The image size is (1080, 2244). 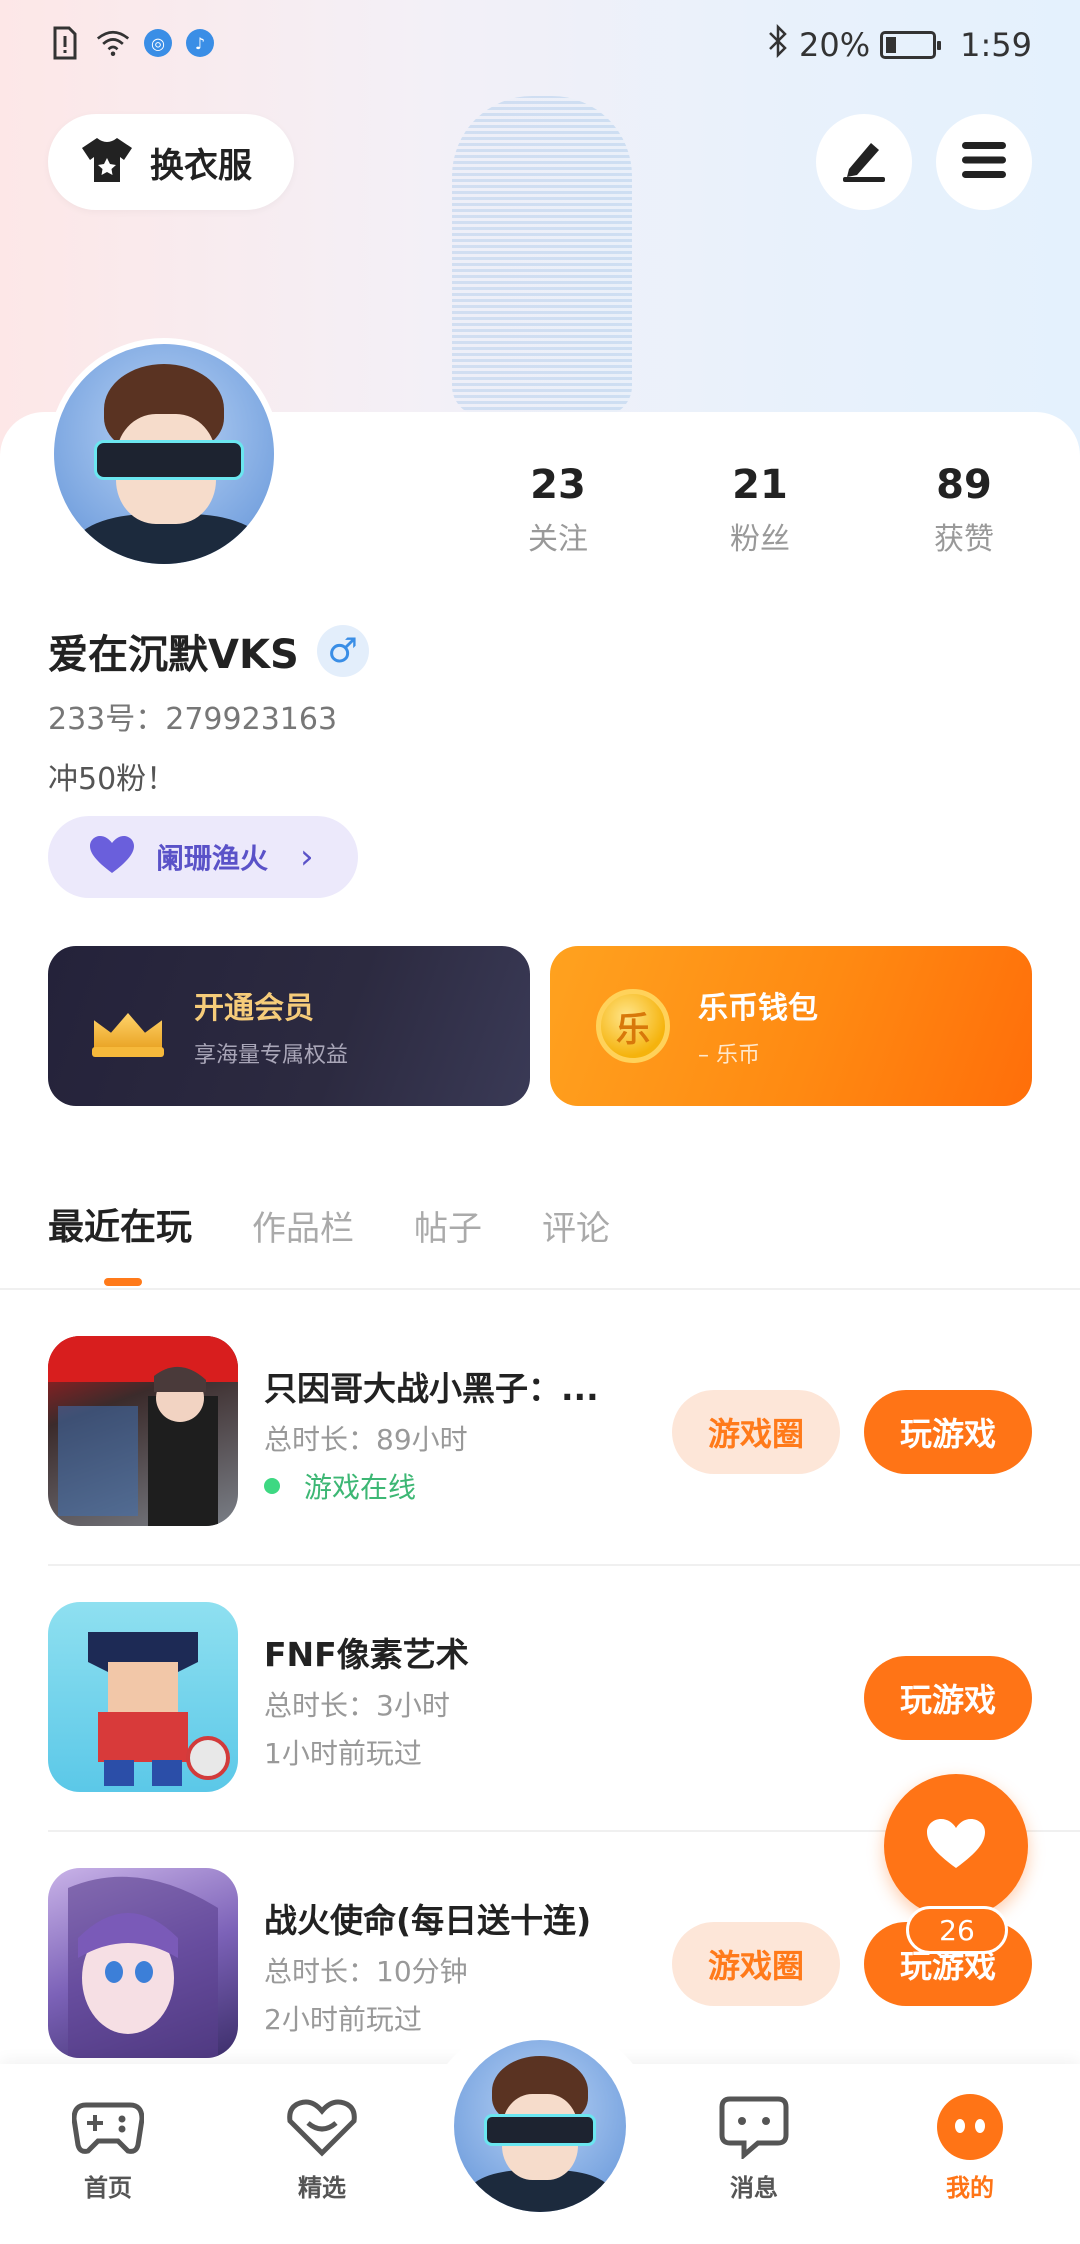 What do you see at coordinates (778, 44) in the screenshot?
I see `bluetooth-icon` at bounding box center [778, 44].